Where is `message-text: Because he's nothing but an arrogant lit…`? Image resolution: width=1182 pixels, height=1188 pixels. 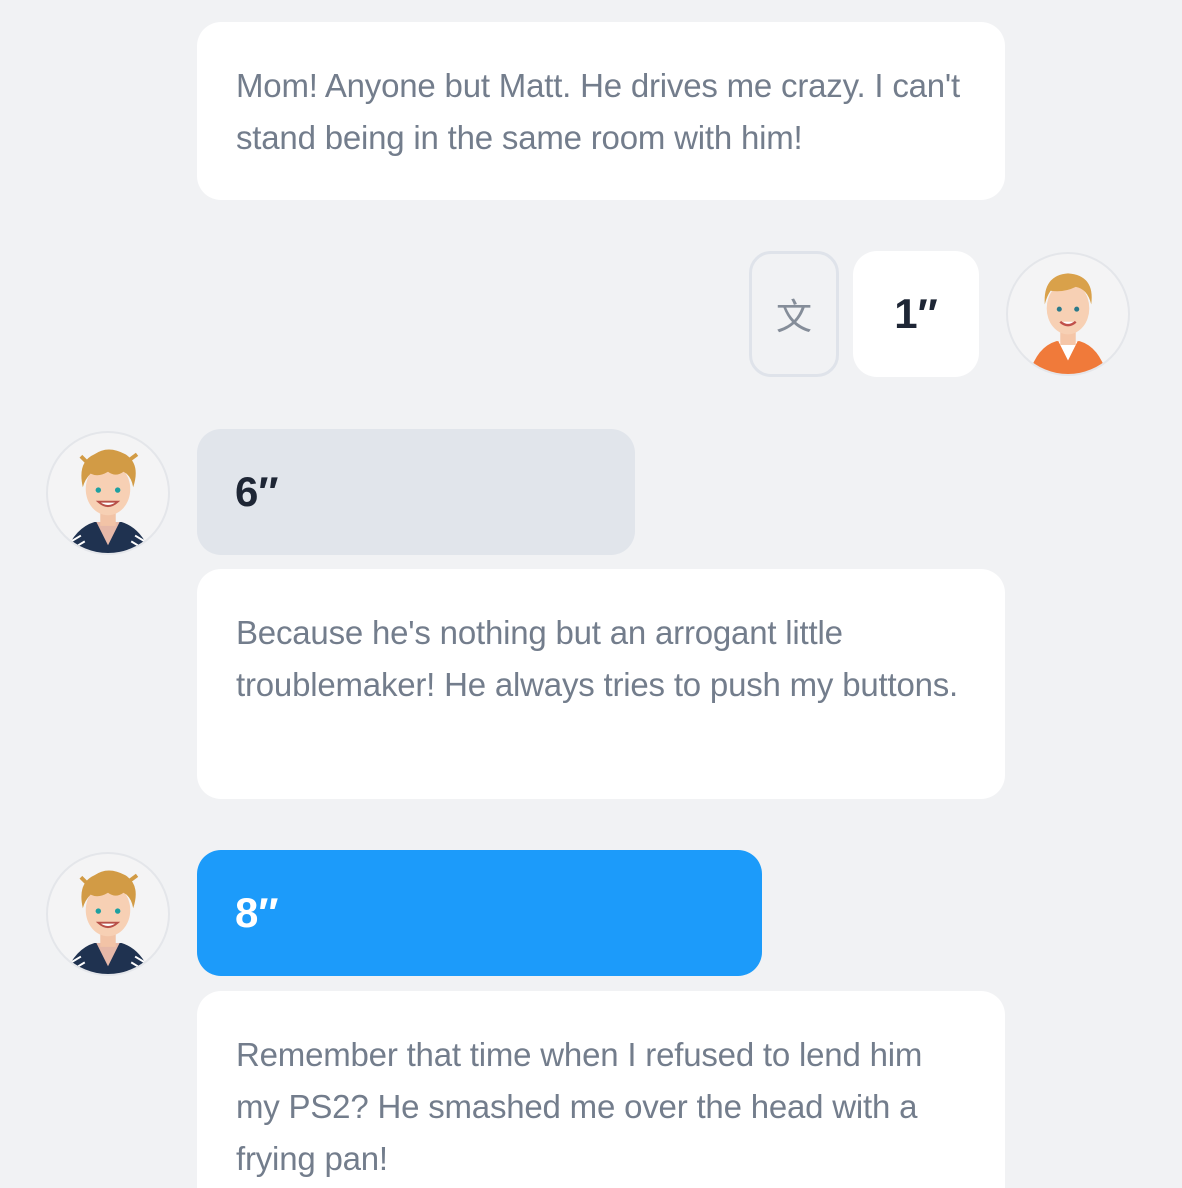
message-text: Because he's nothing but an arrogant lit… is located at coordinates (597, 658).